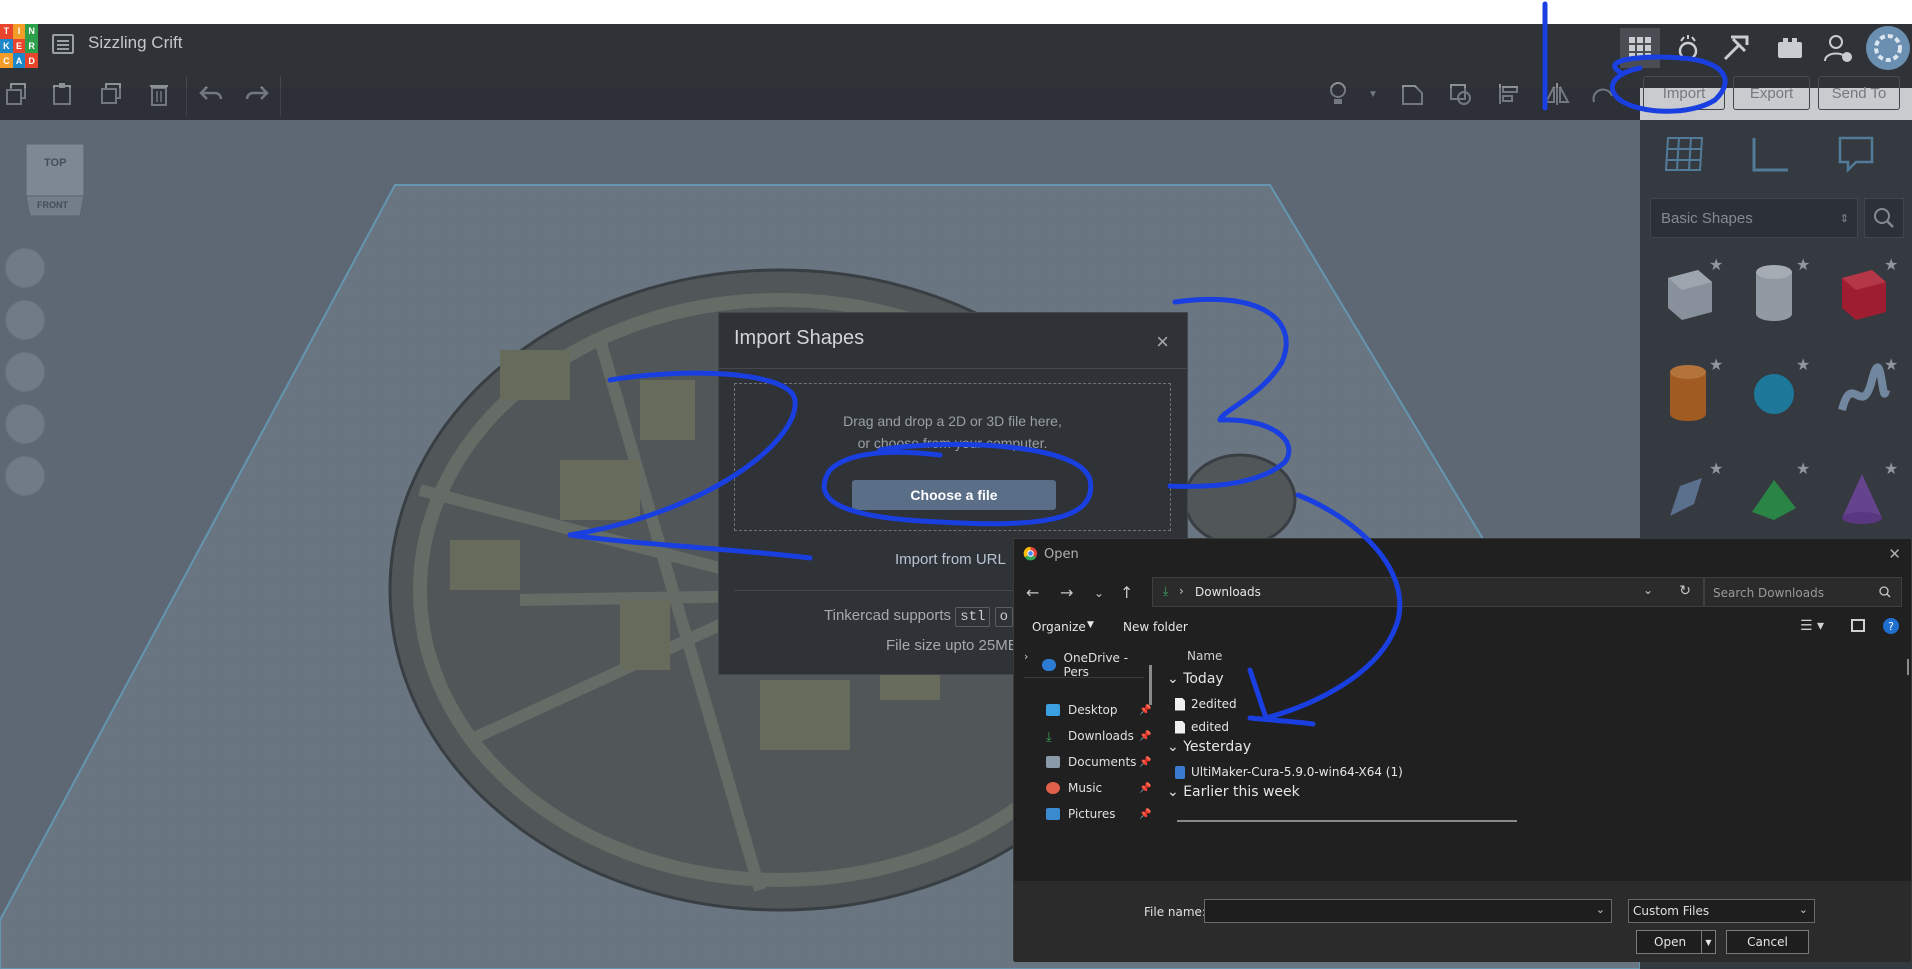 The height and width of the screenshot is (969, 1912). I want to click on import-from-url-link: Import from URL, so click(950, 559).